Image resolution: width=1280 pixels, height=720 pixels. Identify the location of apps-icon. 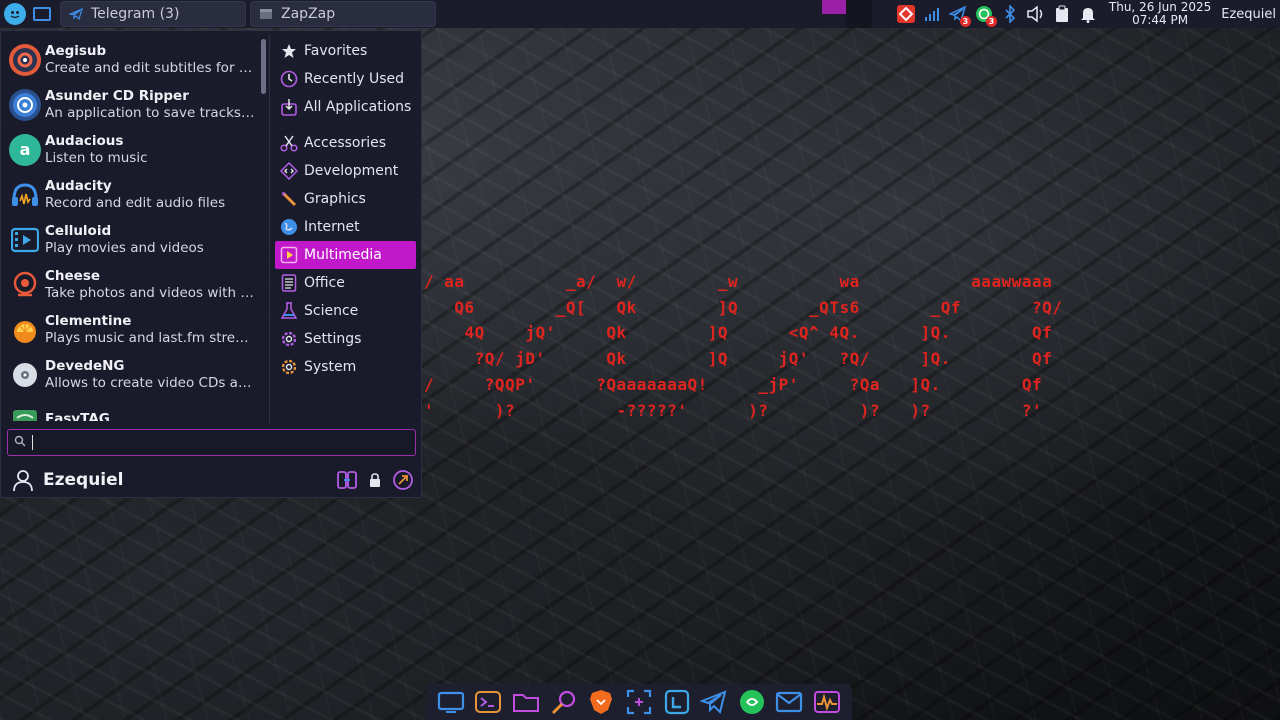
(289, 107).